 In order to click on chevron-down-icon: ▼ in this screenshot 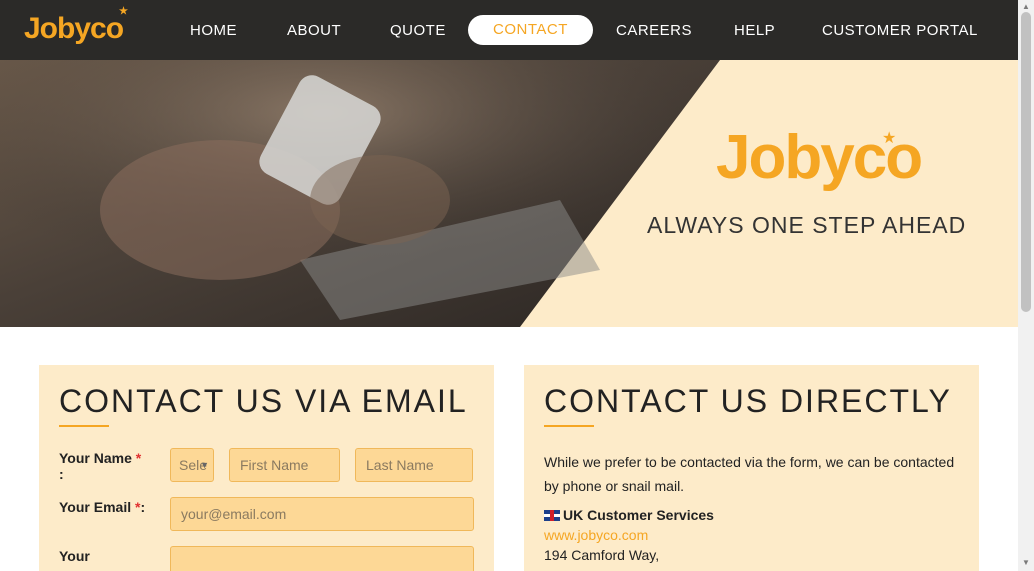, I will do `click(204, 465)`.